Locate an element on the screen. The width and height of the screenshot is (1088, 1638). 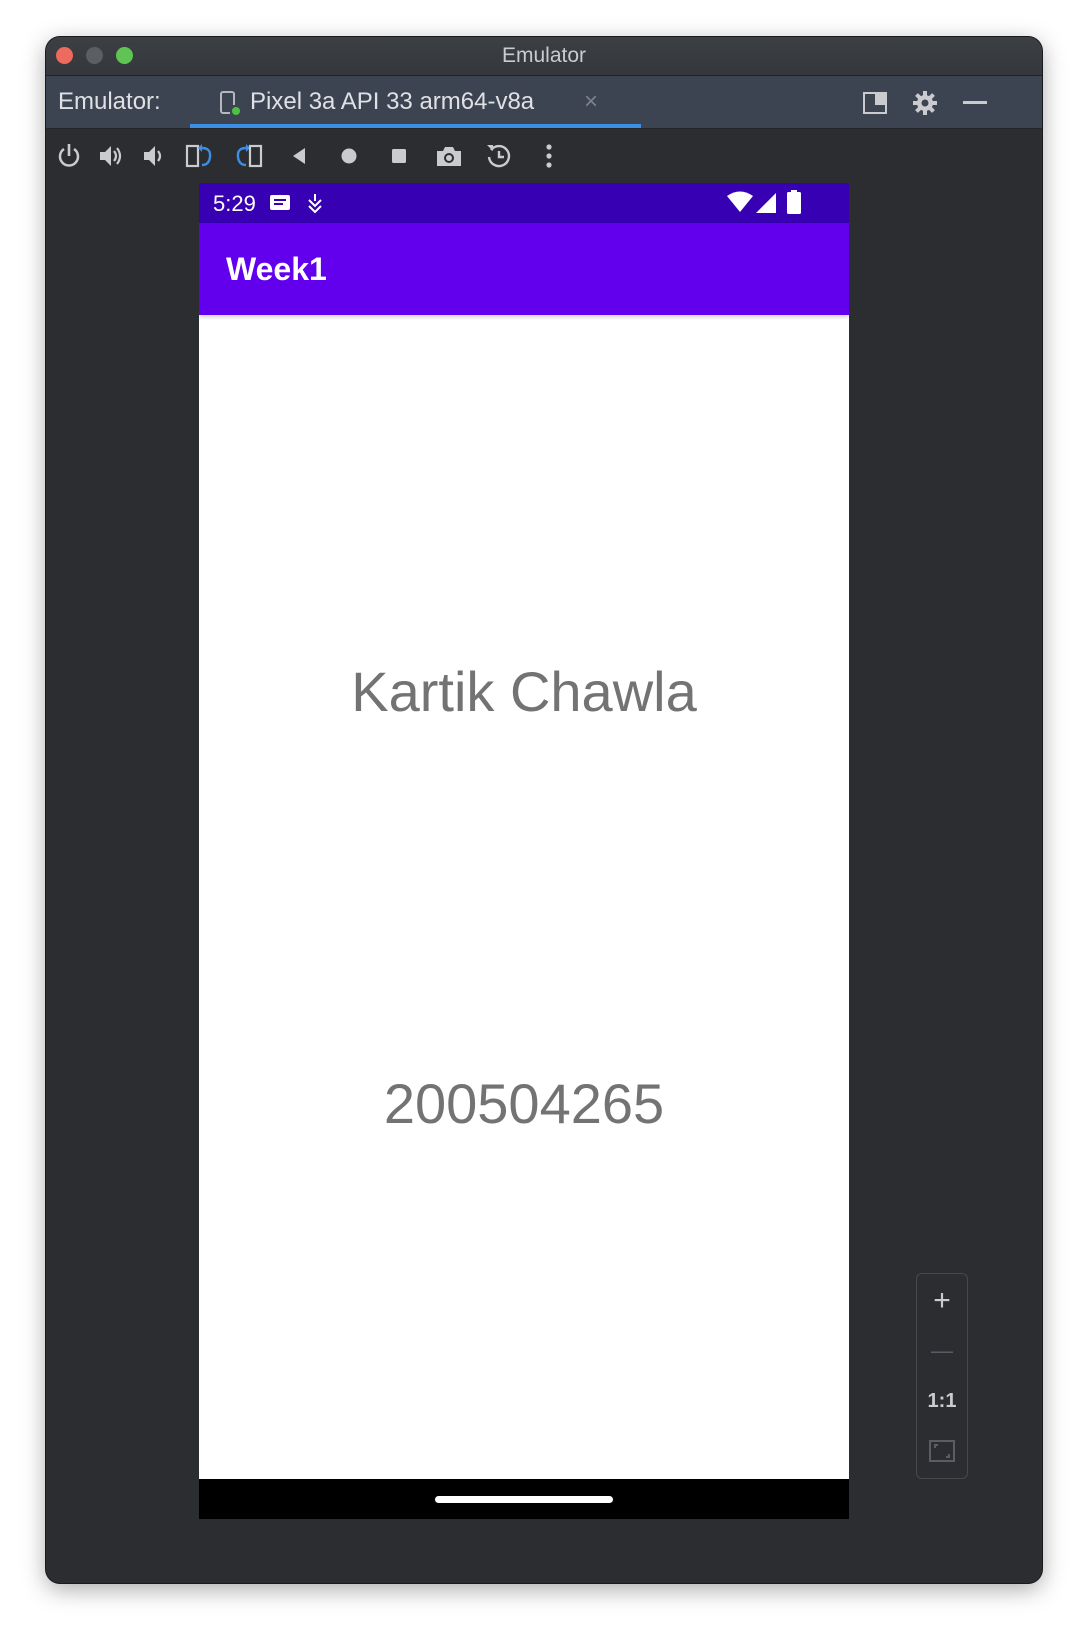
volume-up-icon is located at coordinates (111, 156).